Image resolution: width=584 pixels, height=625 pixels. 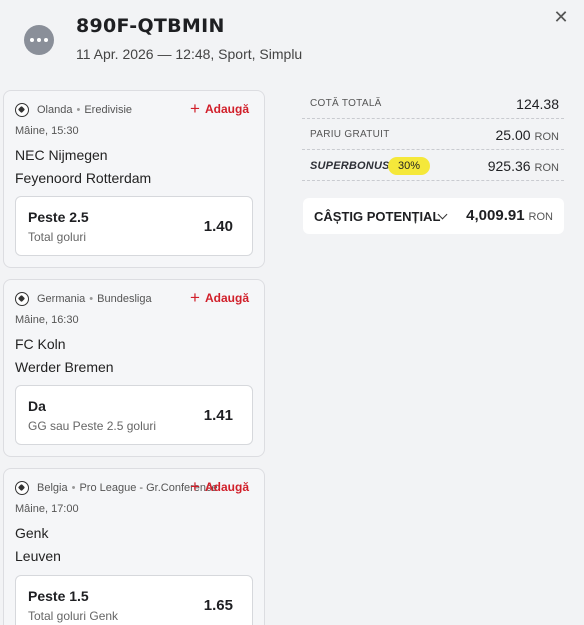 I want to click on league-competition: Bundesliga, so click(x=124, y=299).